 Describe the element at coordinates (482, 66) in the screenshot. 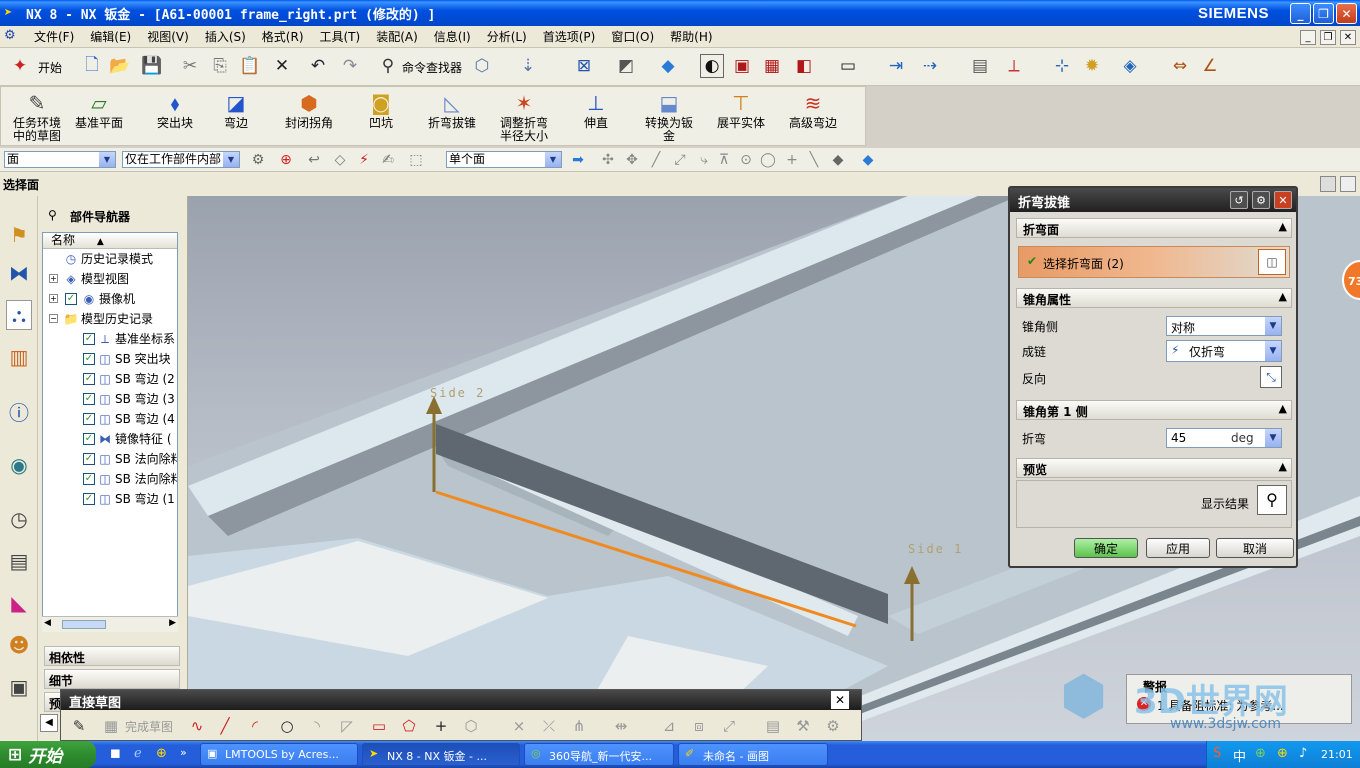

I see `selection-icon: ⬡` at that location.